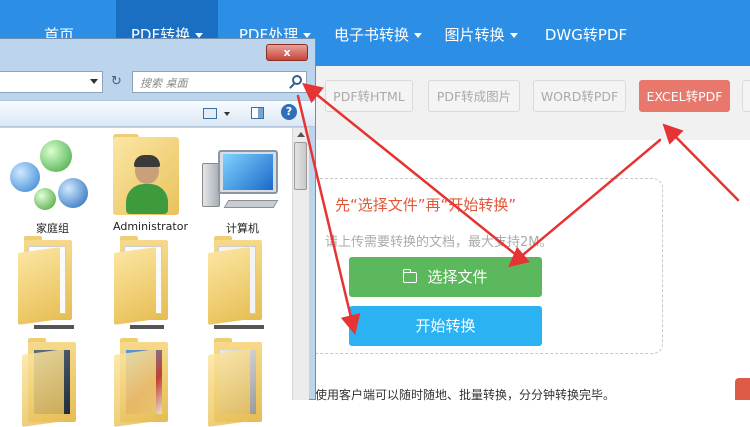 Image resolution: width=750 pixels, height=427 pixels. Describe the element at coordinates (328, 214) in the screenshot. I see `arrow-to-start-button` at that location.